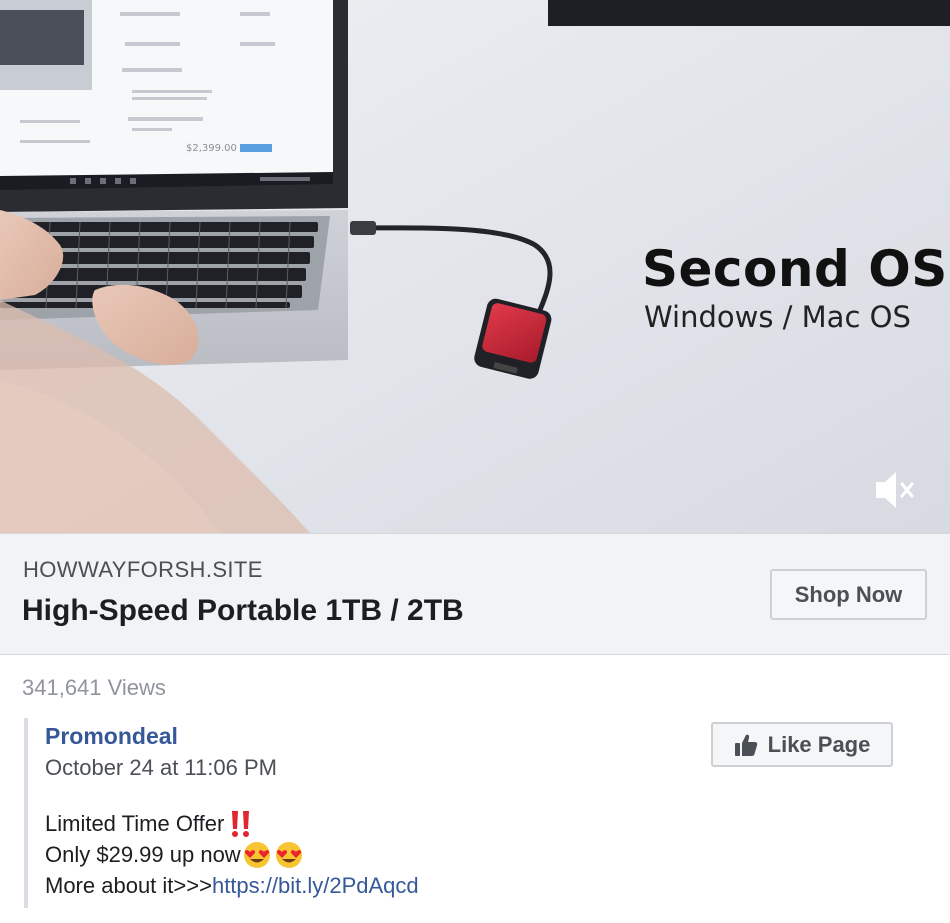  What do you see at coordinates (315, 885) in the screenshot?
I see `post-url-link: https://bit.ly/2PdAqcd` at bounding box center [315, 885].